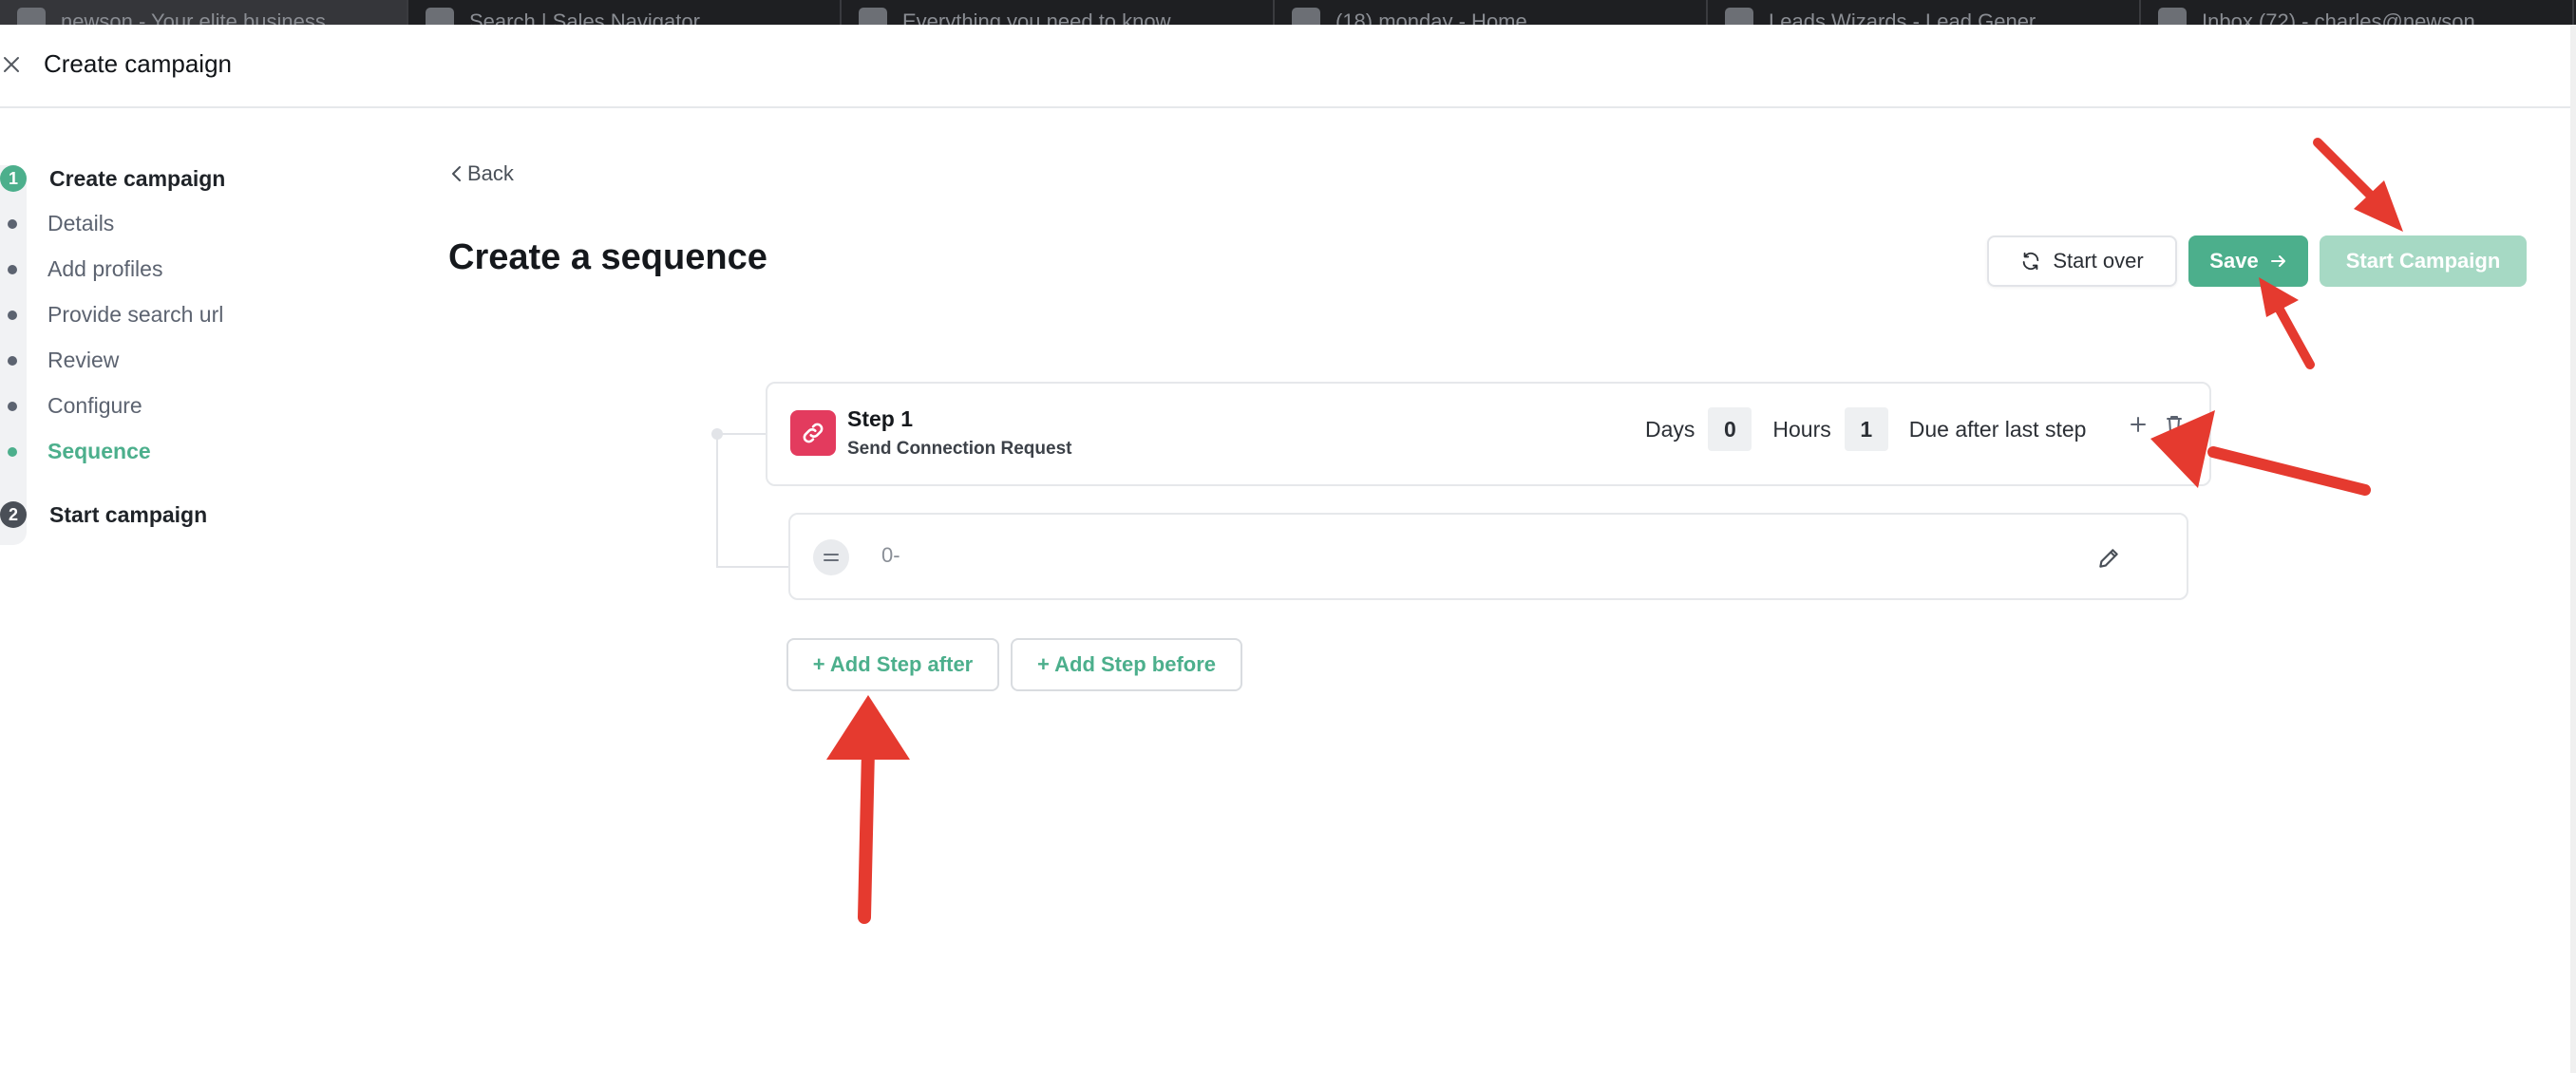 The image size is (2576, 1073). Describe the element at coordinates (2234, 261) in the screenshot. I see `save-label: Save` at that location.